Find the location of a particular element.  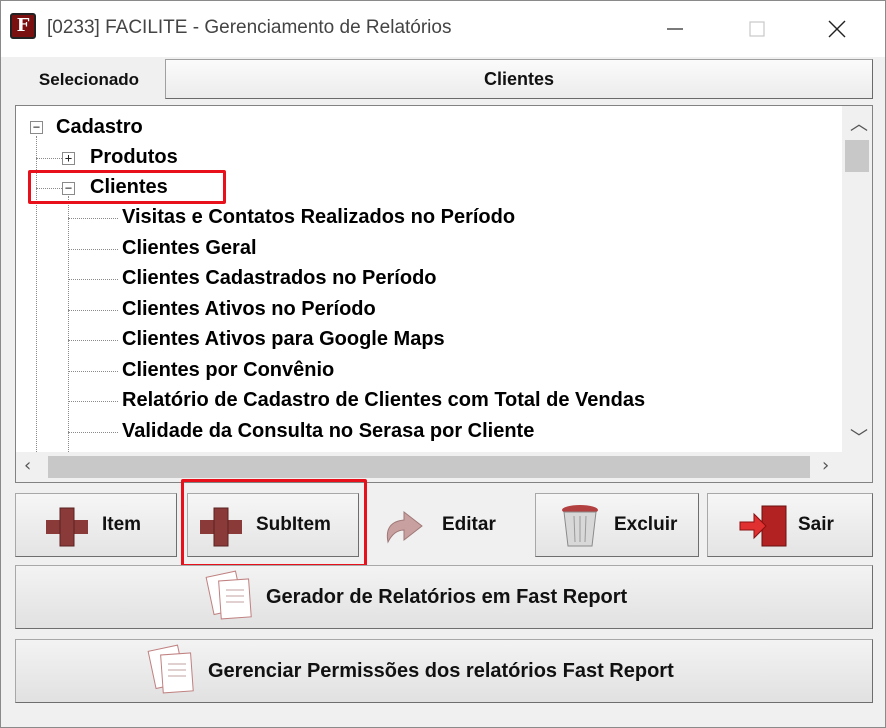

scroll-right-icon: › is located at coordinates (825, 465).